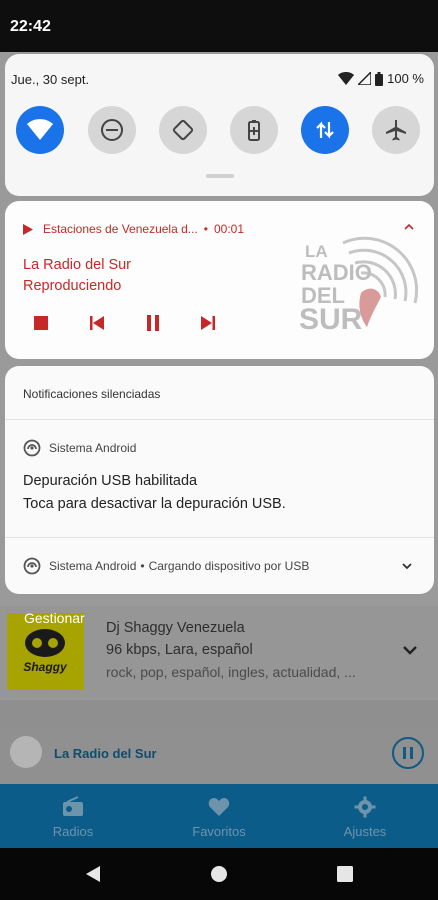  Describe the element at coordinates (92, 394) in the screenshot. I see `silenced-header: Notificaciones silenciadas` at that location.